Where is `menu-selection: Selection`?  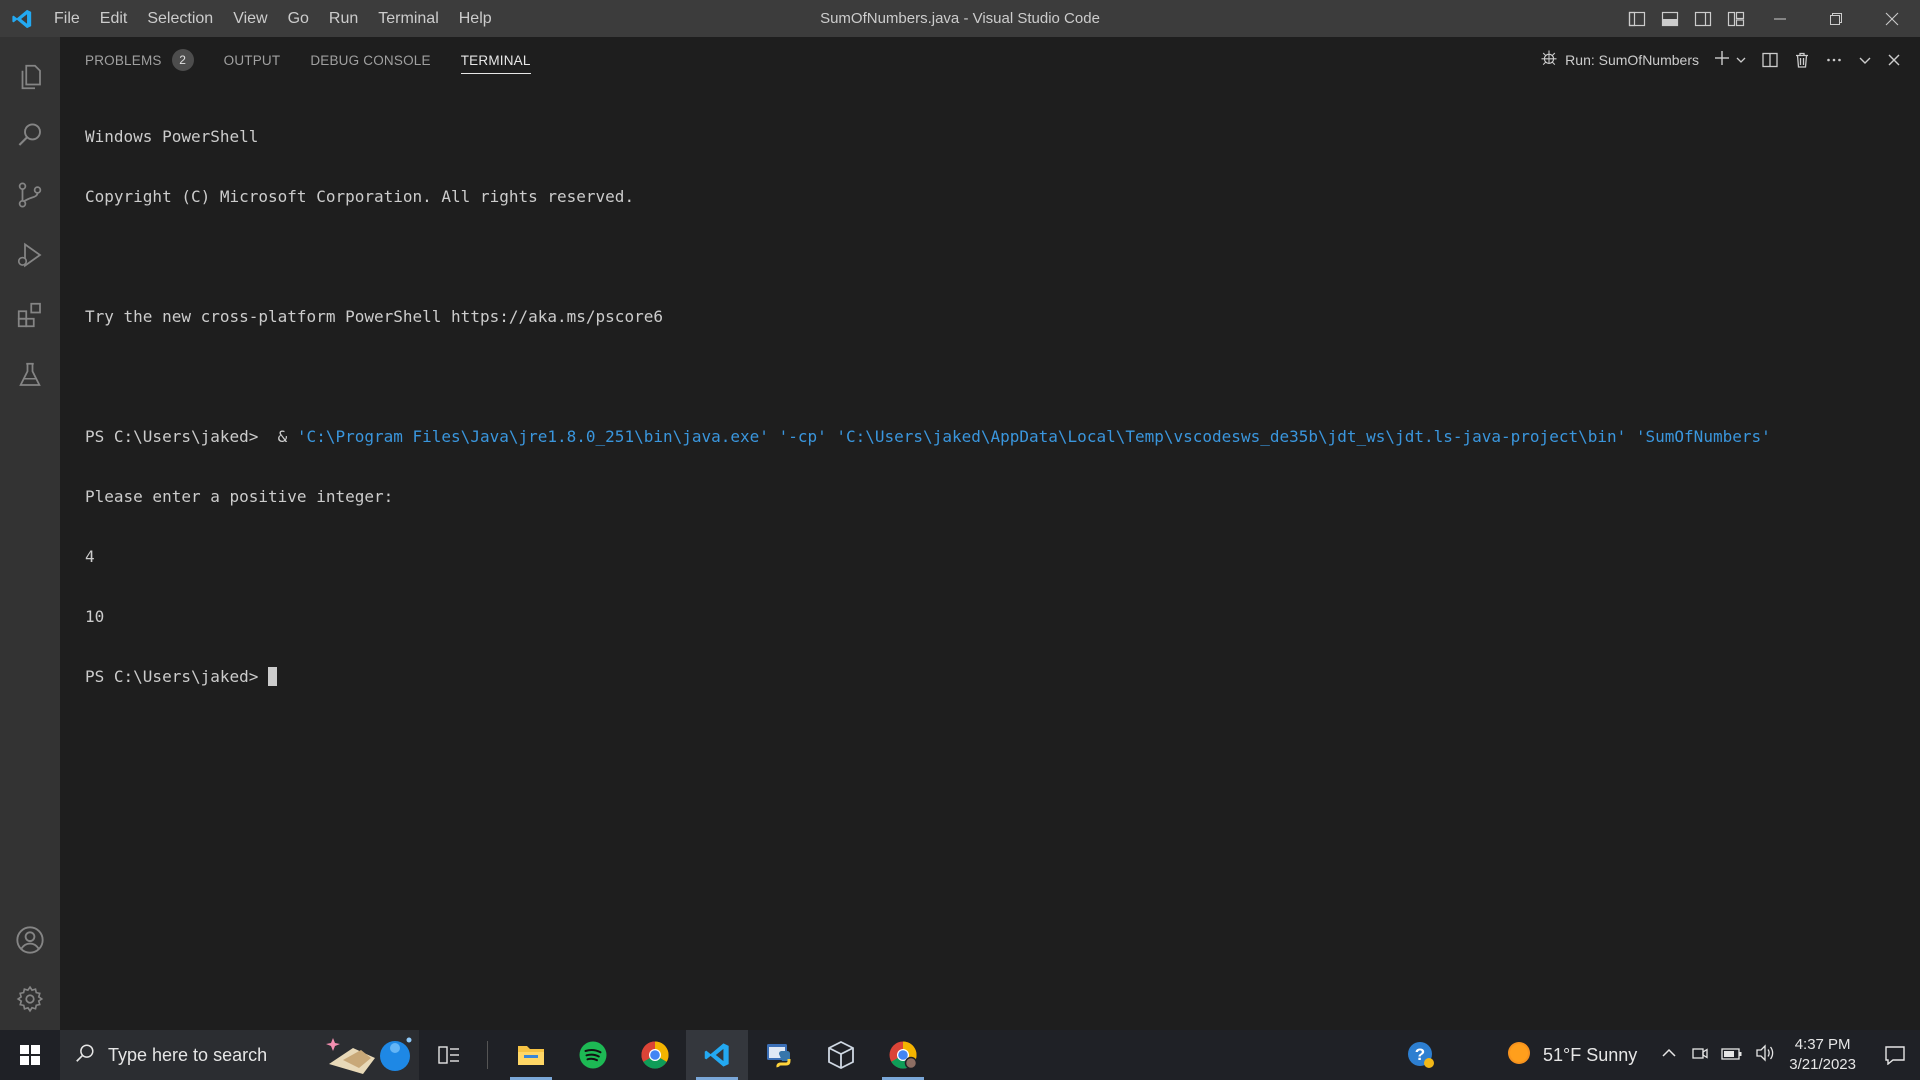 menu-selection: Selection is located at coordinates (180, 18).